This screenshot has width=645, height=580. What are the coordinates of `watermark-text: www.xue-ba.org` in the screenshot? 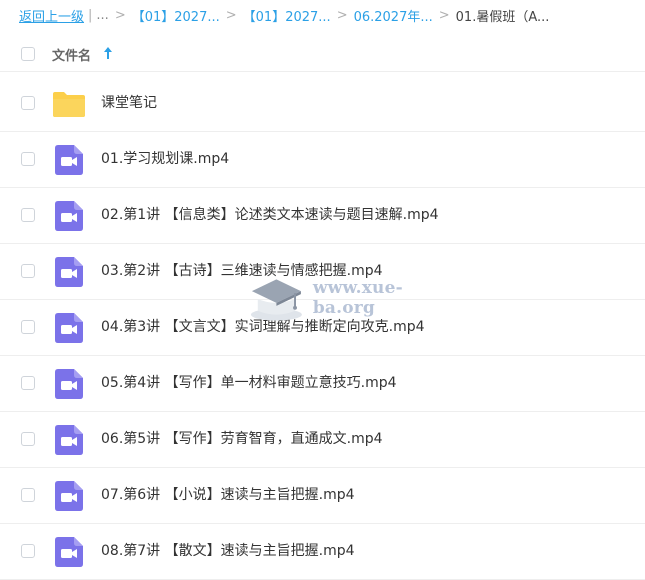 It's located at (357, 298).